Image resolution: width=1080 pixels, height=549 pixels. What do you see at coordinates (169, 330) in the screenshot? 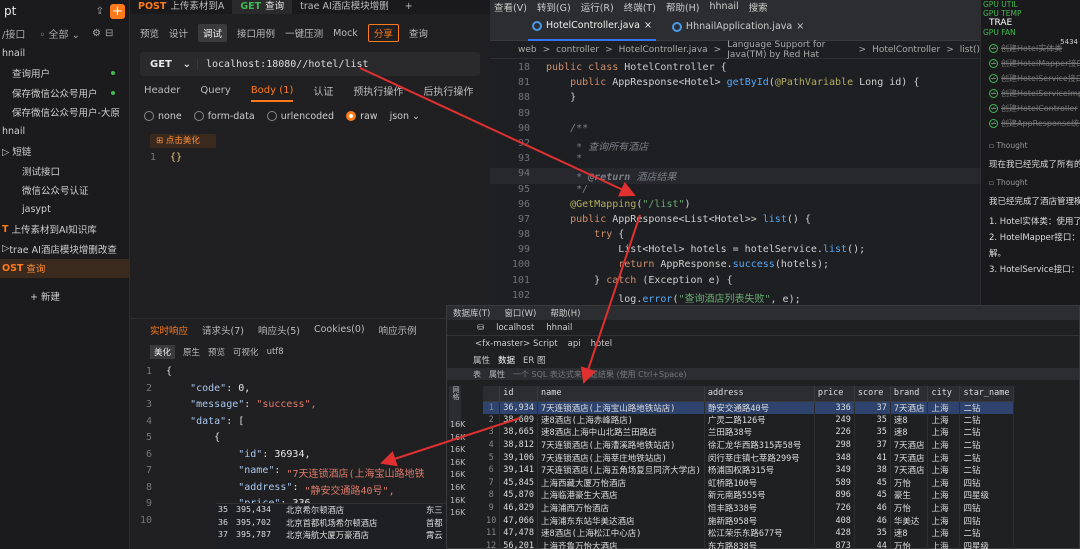
I see `response-tab: 实时响应` at bounding box center [169, 330].